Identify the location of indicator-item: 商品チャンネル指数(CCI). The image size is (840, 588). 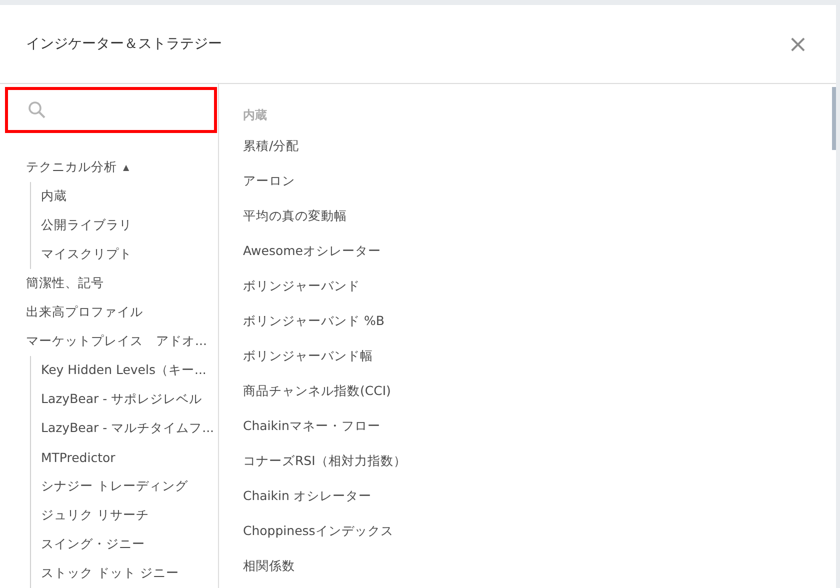
(317, 391).